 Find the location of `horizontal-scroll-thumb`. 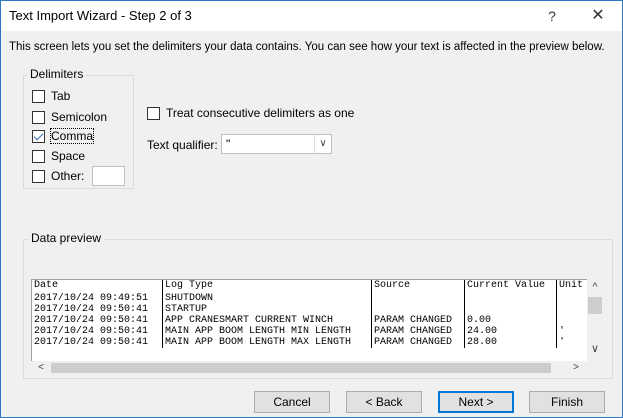

horizontal-scroll-thumb is located at coordinates (301, 368).